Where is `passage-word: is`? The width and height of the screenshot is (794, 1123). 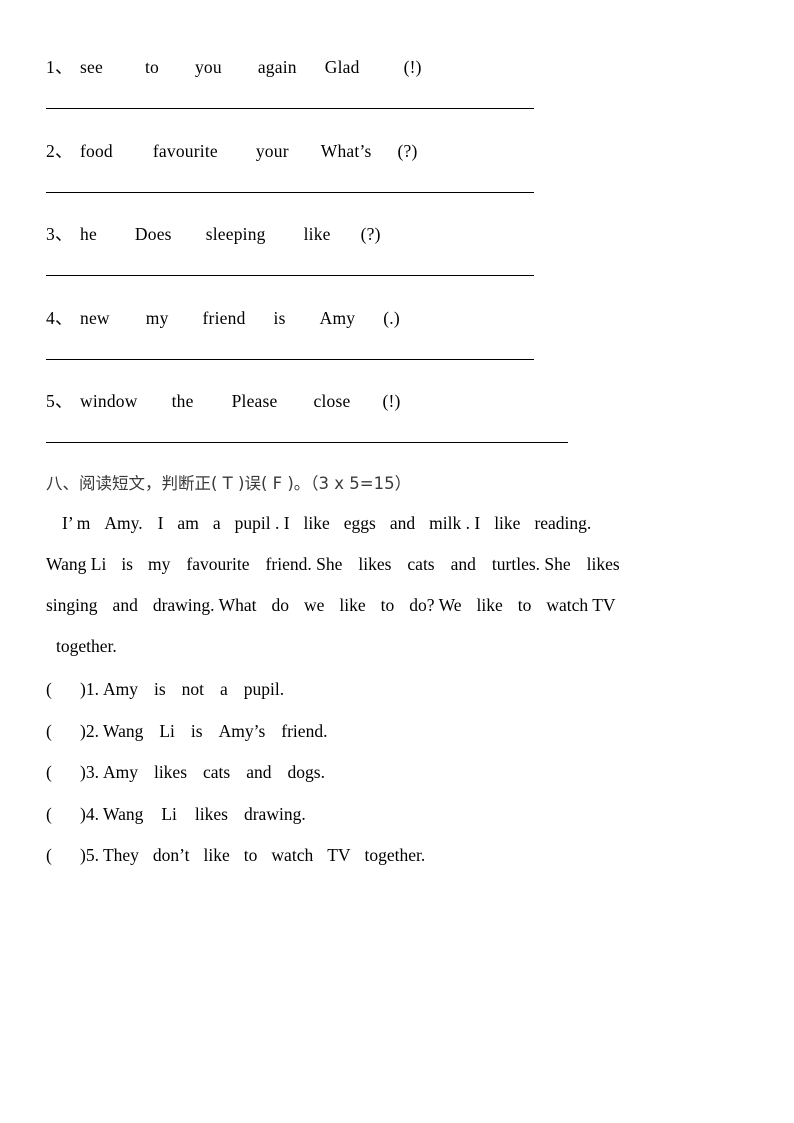
passage-word: is is located at coordinates (127, 564).